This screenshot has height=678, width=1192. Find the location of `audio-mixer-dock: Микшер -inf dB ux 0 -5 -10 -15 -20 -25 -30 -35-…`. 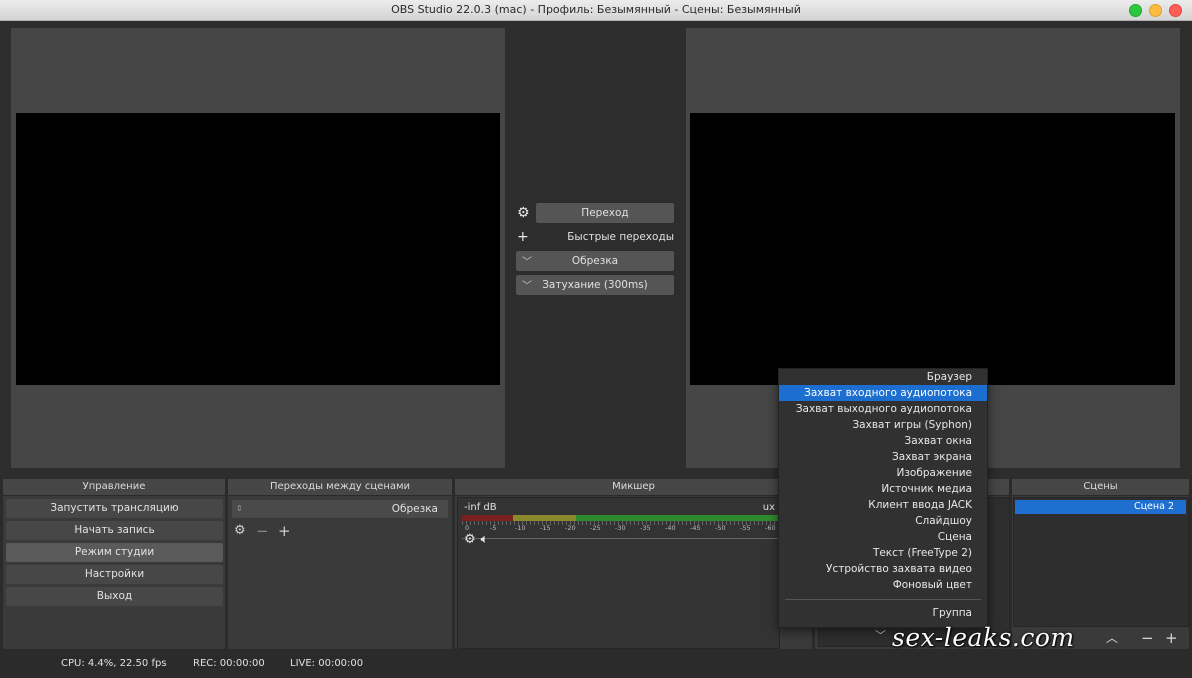

audio-mixer-dock: Микшер -inf dB ux 0 -5 -10 -15 -20 -25 -30 -35-… is located at coordinates (633, 564).